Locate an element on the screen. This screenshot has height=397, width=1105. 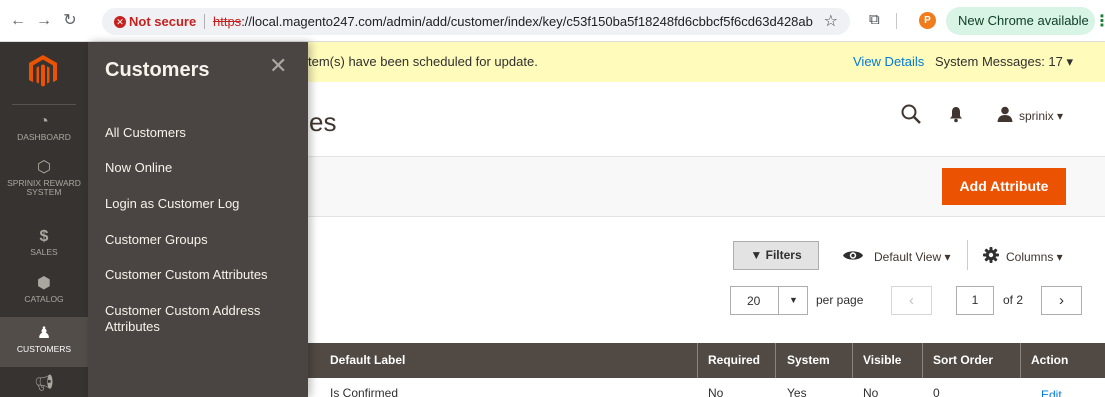
nav-customers: ♟ CUSTOMERS is located at coordinates (44, 342).